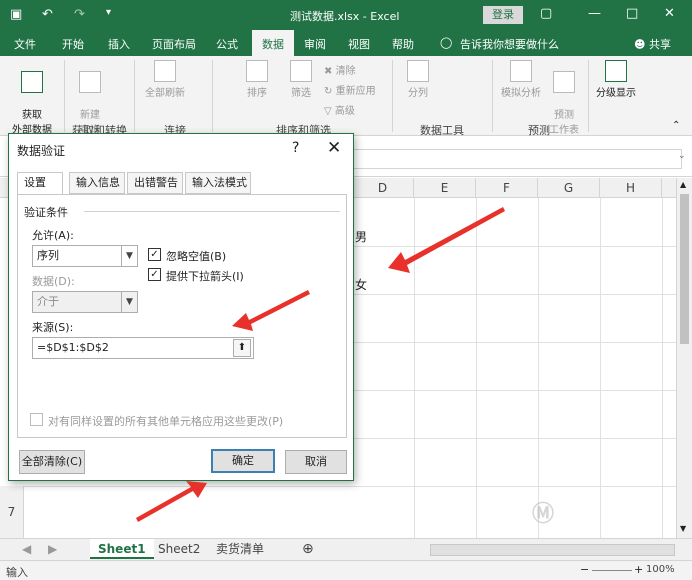 This screenshot has height=580, width=692. I want to click on arrow-to-cells, so click(446, 240).